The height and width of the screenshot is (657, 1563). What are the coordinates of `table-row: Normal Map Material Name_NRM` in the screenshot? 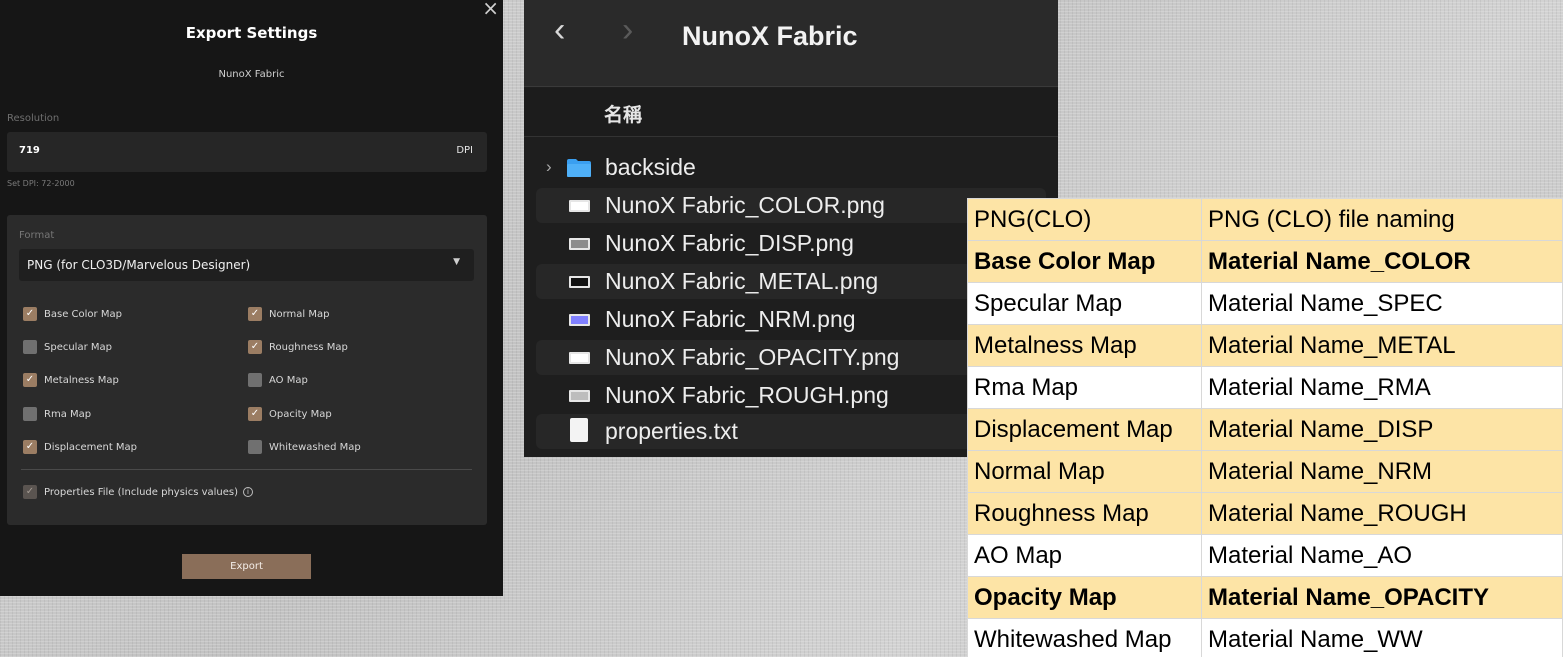 It's located at (1265, 471).